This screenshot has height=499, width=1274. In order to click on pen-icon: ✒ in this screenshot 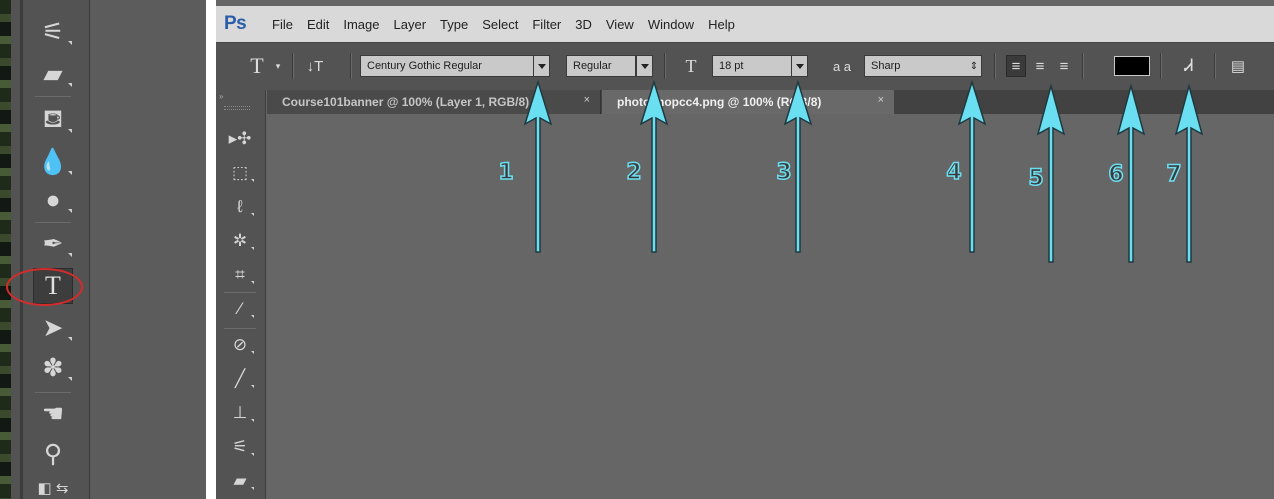, I will do `click(53, 244)`.